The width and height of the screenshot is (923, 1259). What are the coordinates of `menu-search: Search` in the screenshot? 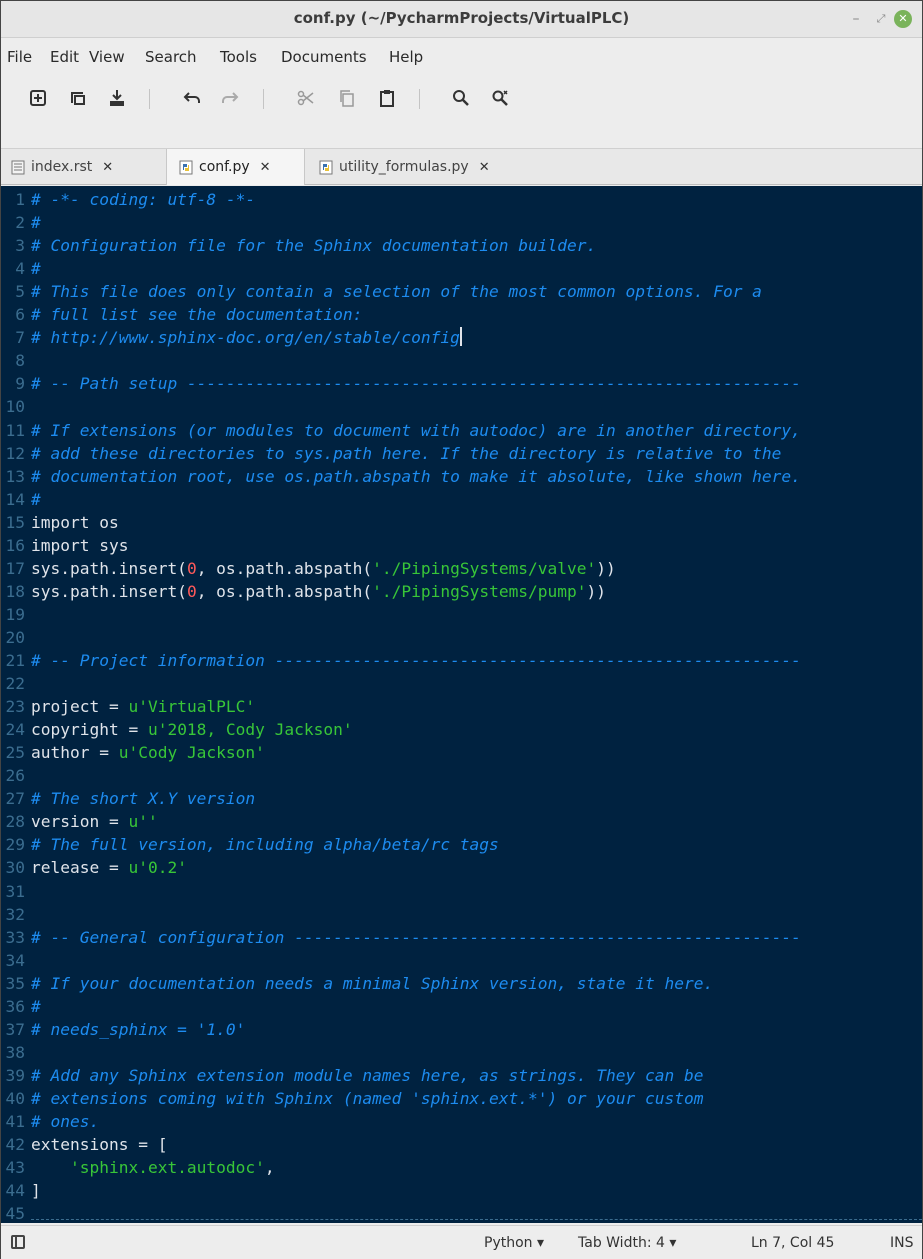 It's located at (171, 57).